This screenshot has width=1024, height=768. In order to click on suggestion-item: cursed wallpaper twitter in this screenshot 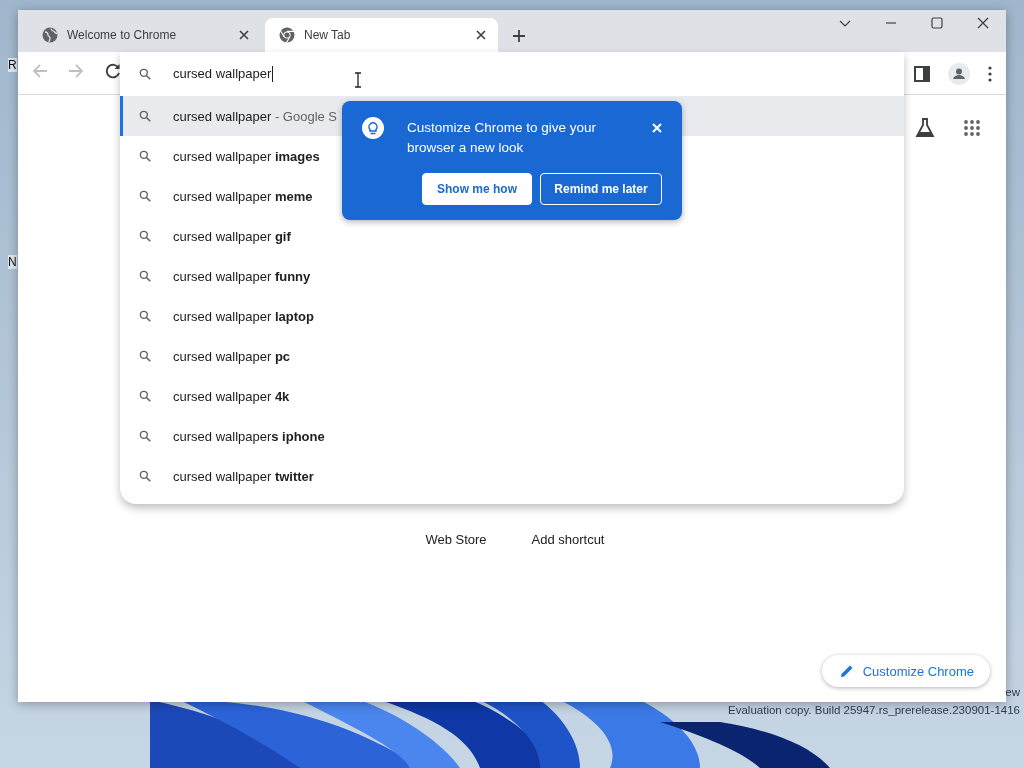, I will do `click(243, 476)`.